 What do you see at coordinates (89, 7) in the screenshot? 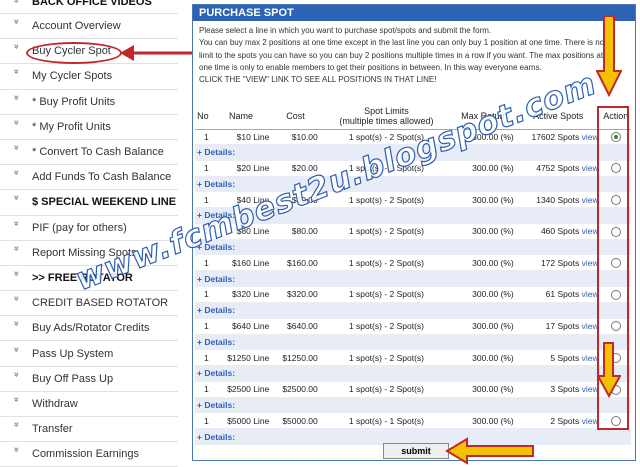
I see `sidebar-item: » BACK OFFICE VIDEOS` at bounding box center [89, 7].